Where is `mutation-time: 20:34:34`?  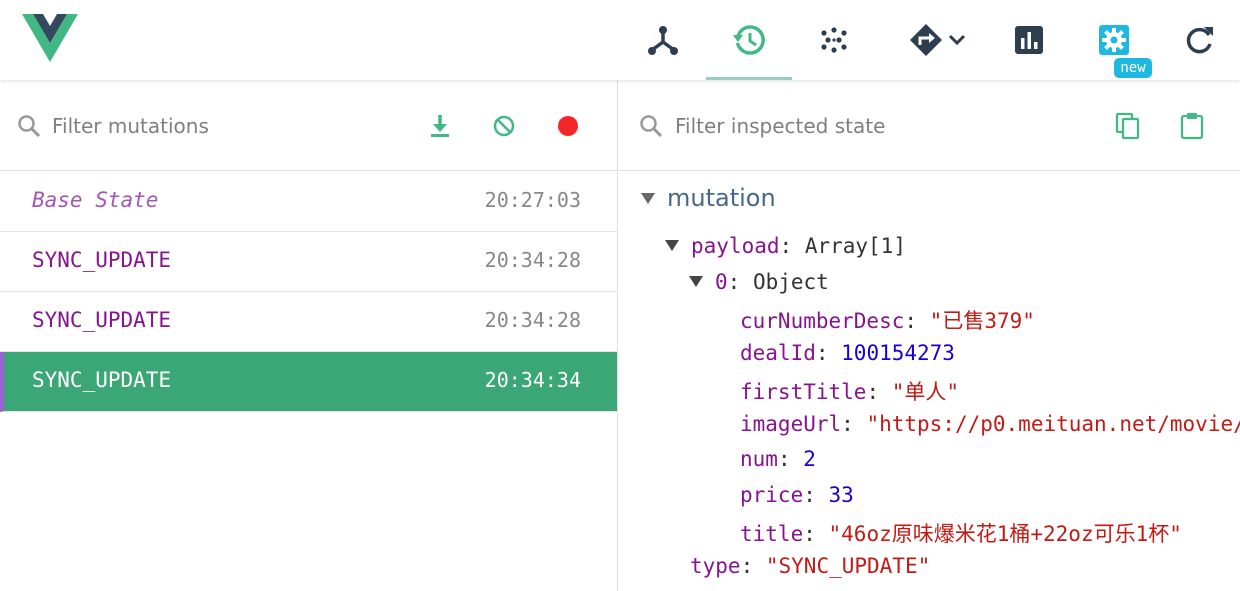
mutation-time: 20:34:34 is located at coordinates (532, 380).